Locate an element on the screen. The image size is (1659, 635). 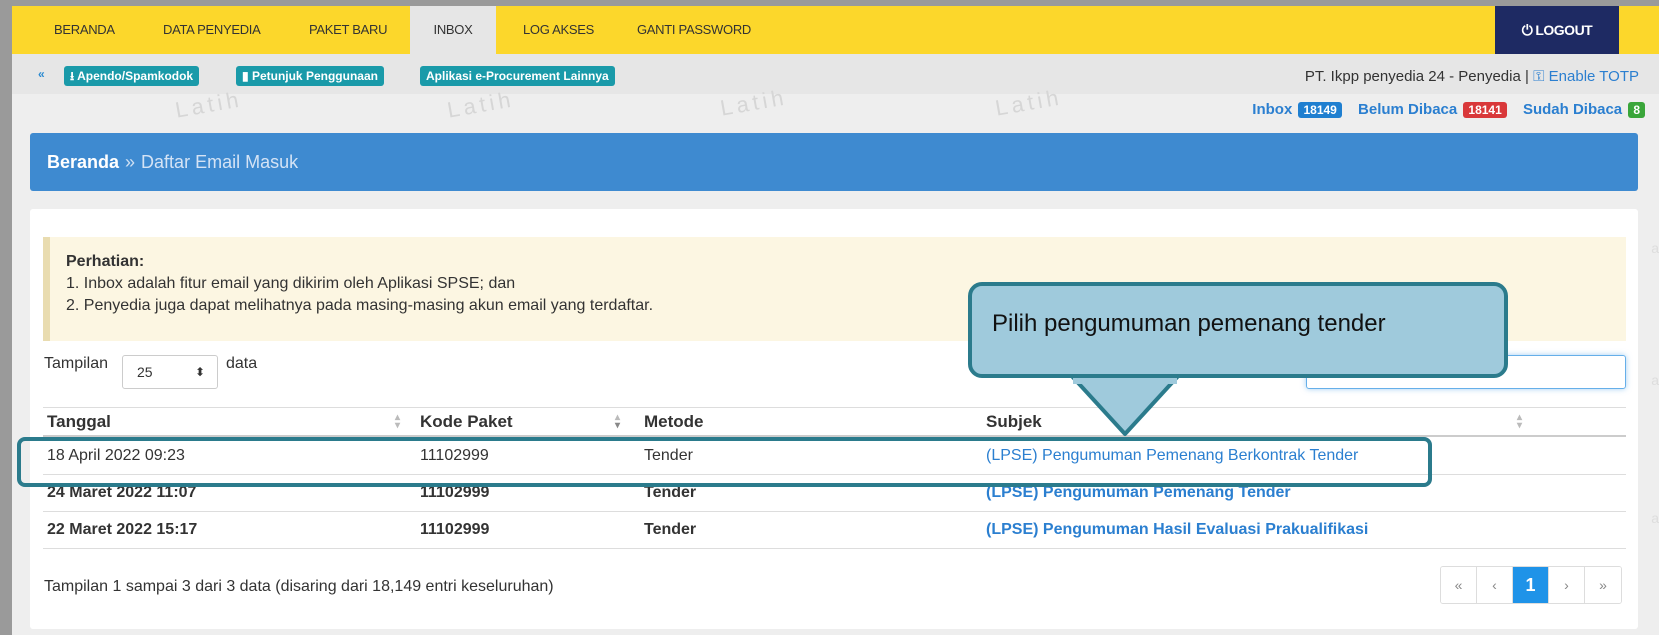
col-tanggal: Tanggal is located at coordinates (79, 422).